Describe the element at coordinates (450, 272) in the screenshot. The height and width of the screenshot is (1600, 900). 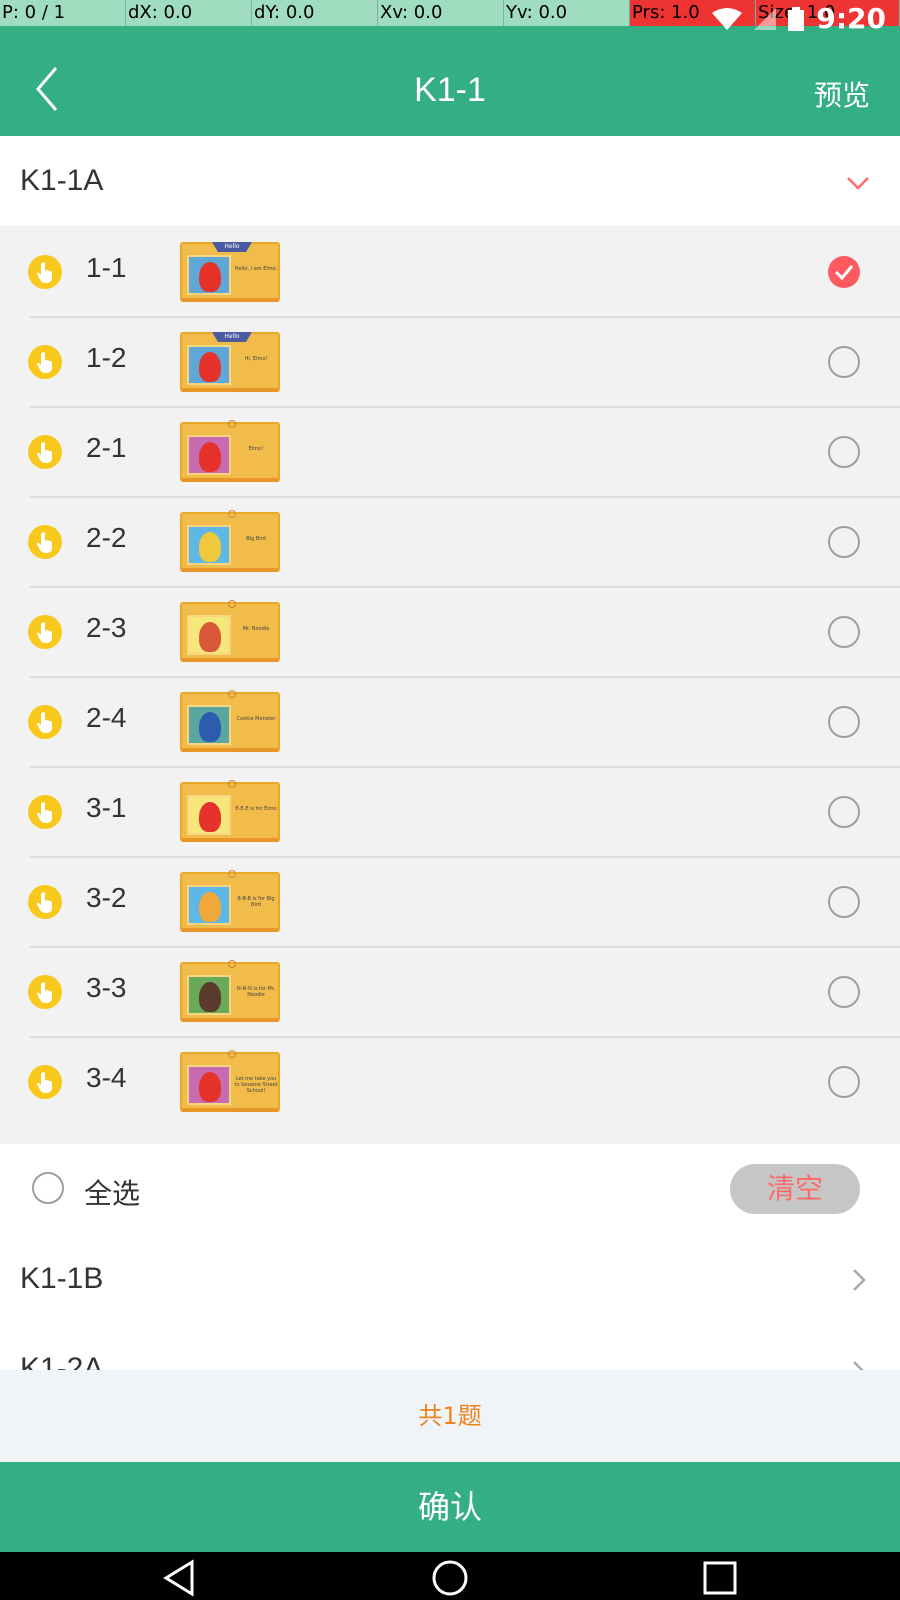
I see `lesson-row: 1-1 Hello Hello, I am Elmo.` at that location.